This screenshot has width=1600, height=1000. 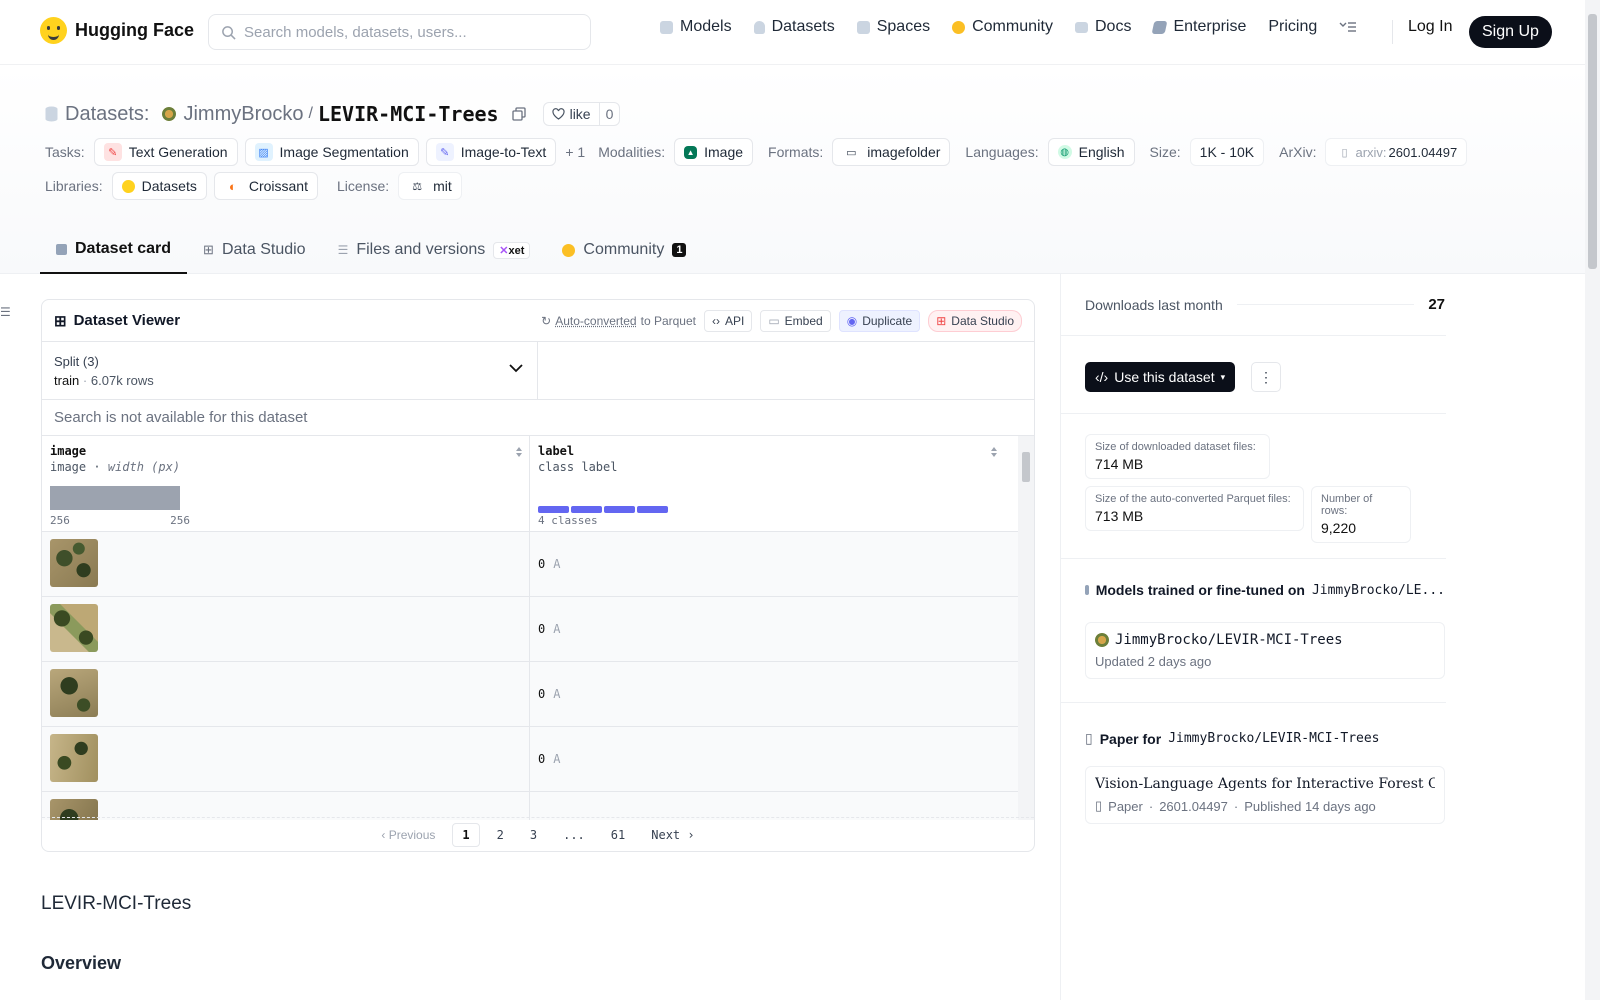 What do you see at coordinates (491, 152) in the screenshot?
I see `tag-image-to-text: ✎ Image-to-Text` at bounding box center [491, 152].